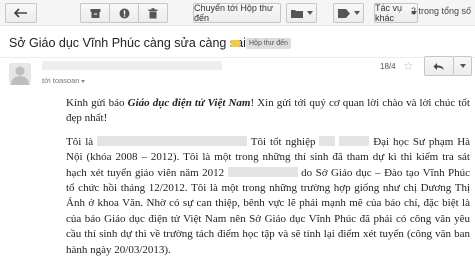 Image resolution: width=475 pixels, height=273 pixels. Describe the element at coordinates (97, 103) in the screenshot. I see `greeting-text-start: Kính gửi báo` at that location.